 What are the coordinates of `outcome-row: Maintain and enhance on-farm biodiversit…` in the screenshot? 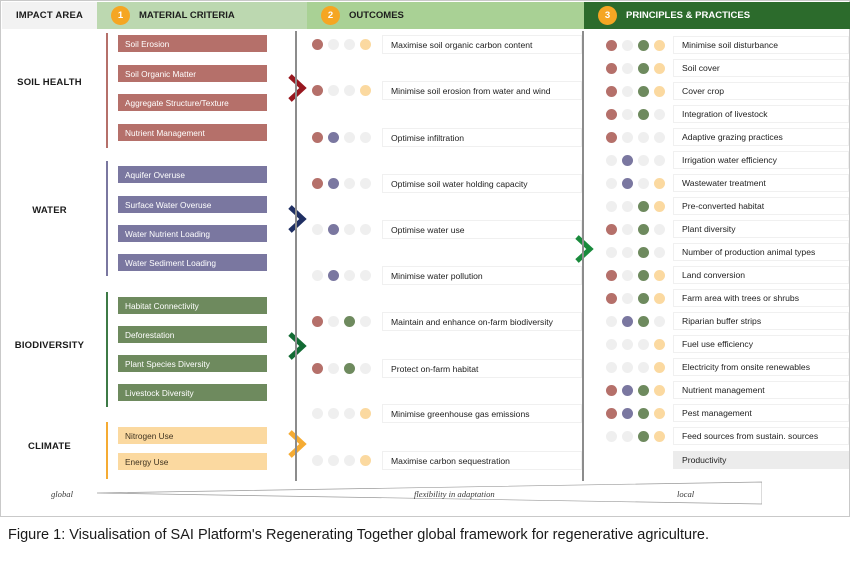 It's located at (482, 321).